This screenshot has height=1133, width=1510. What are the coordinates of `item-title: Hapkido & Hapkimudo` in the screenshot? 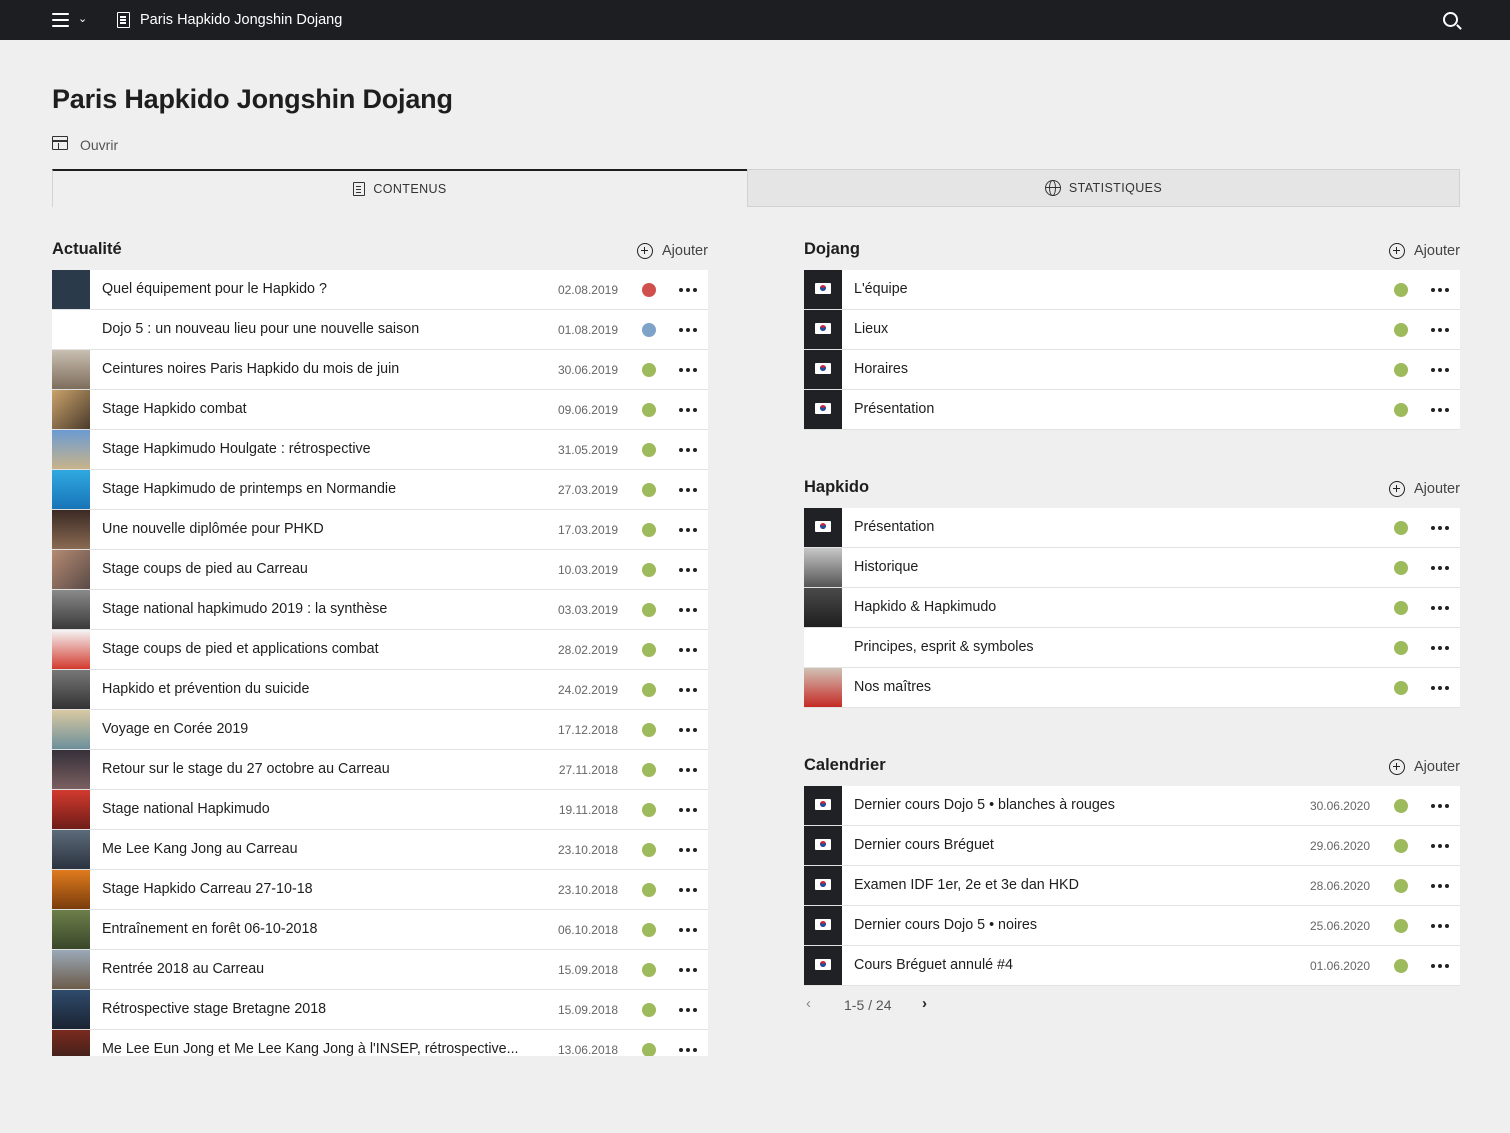 It's located at (925, 607).